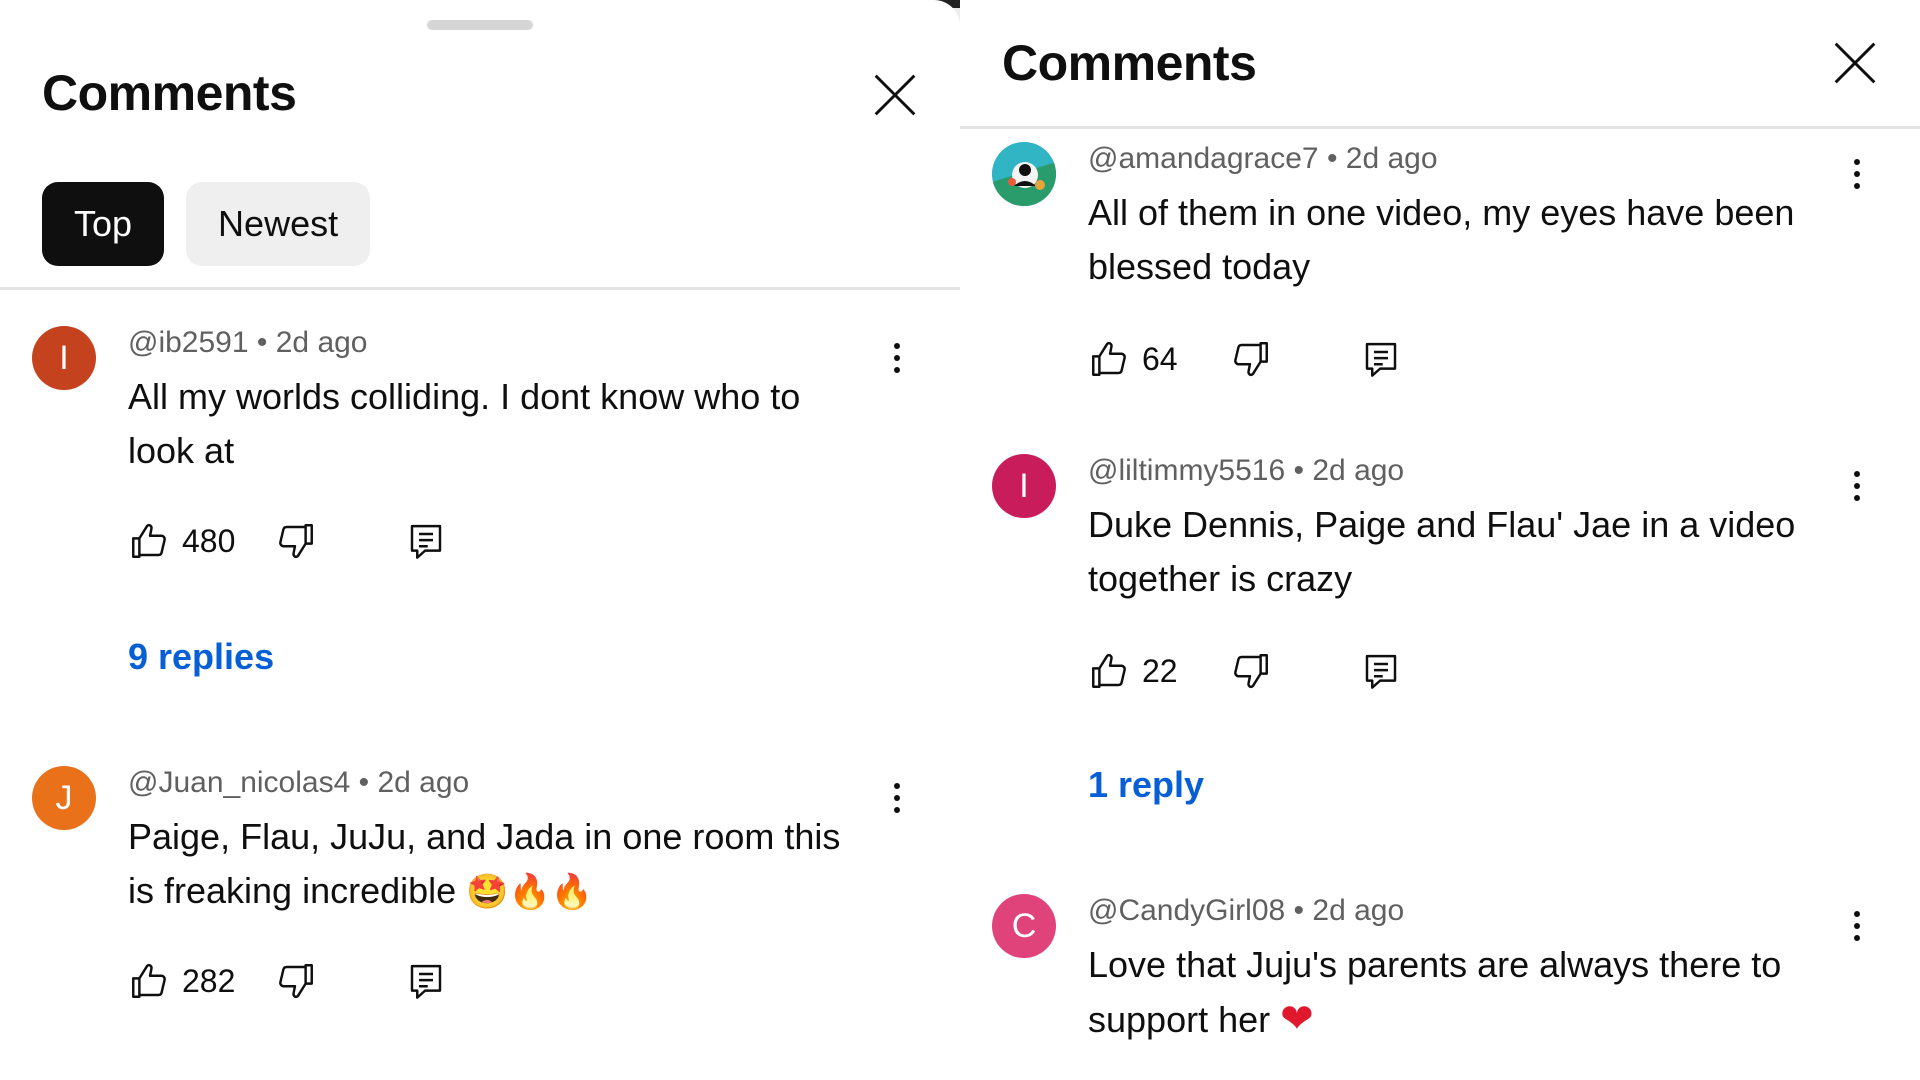 The height and width of the screenshot is (1080, 1920). Describe the element at coordinates (278, 224) in the screenshot. I see `filter-chip-newest: Newest` at that location.